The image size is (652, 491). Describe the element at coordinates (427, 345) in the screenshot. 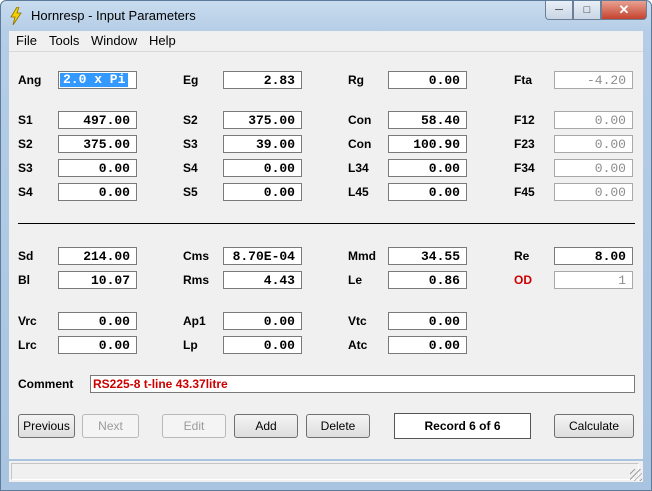

I see `field-atc: 0.00` at that location.